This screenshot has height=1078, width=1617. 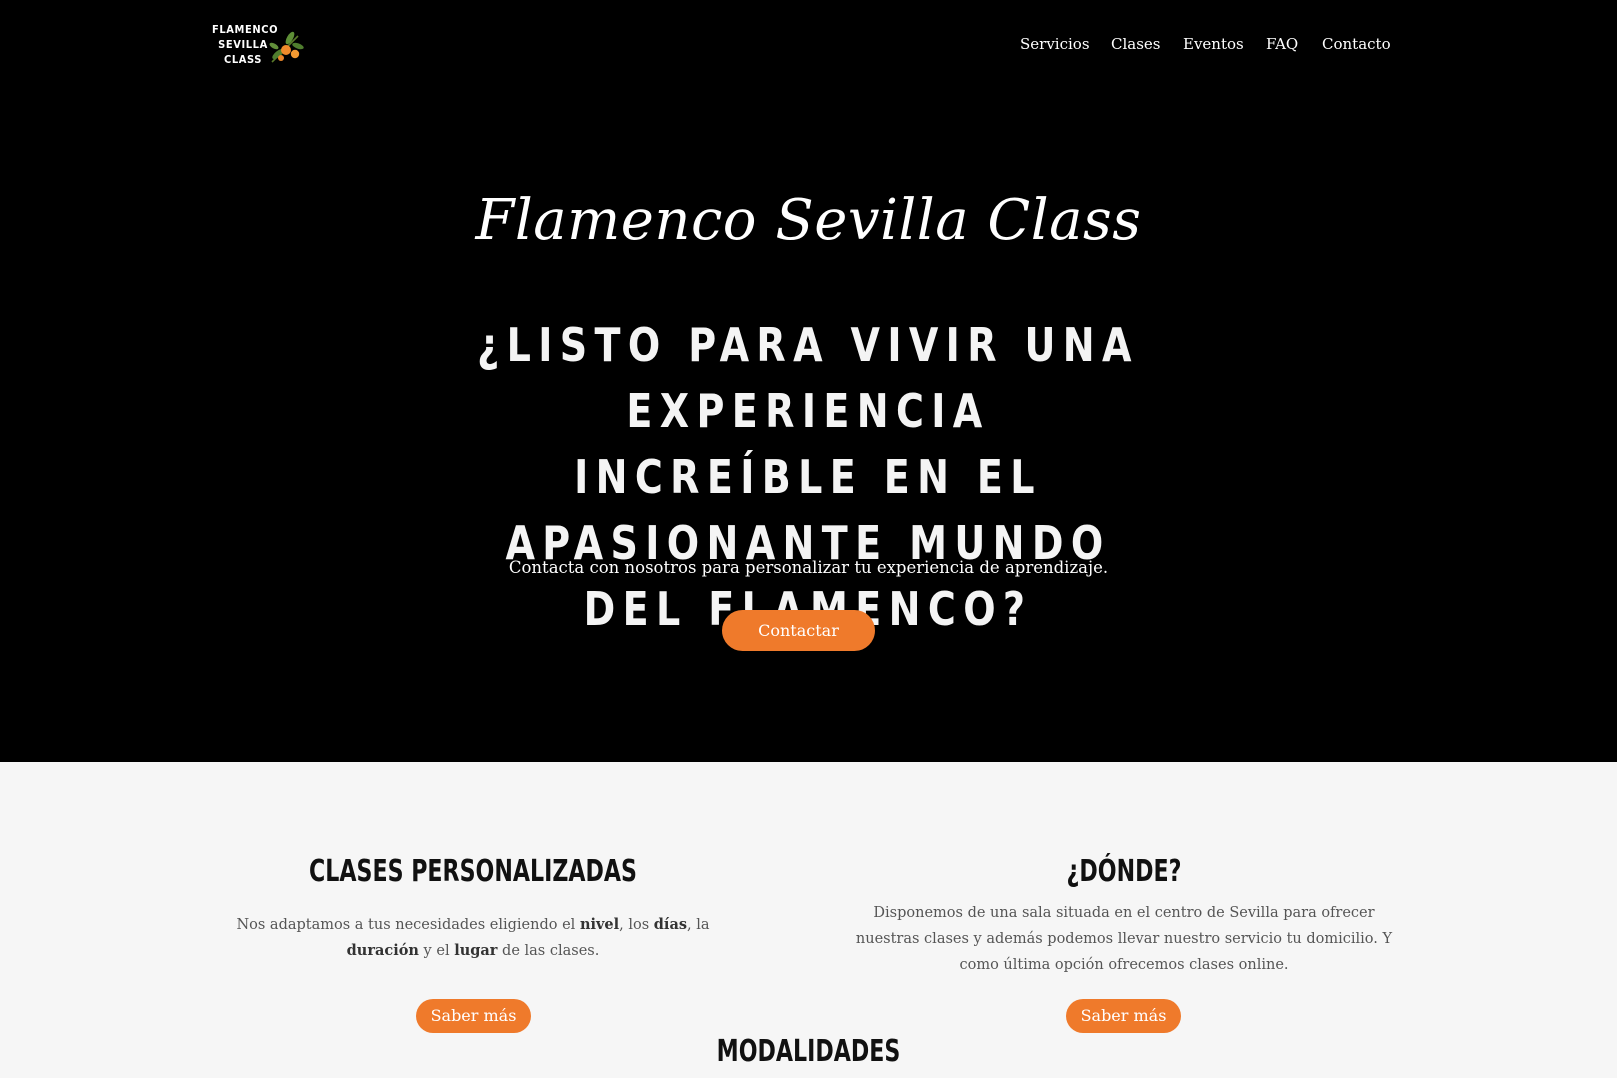 What do you see at coordinates (808, 220) in the screenshot?
I see `hero-script-title: Flamenco Sevilla Class` at bounding box center [808, 220].